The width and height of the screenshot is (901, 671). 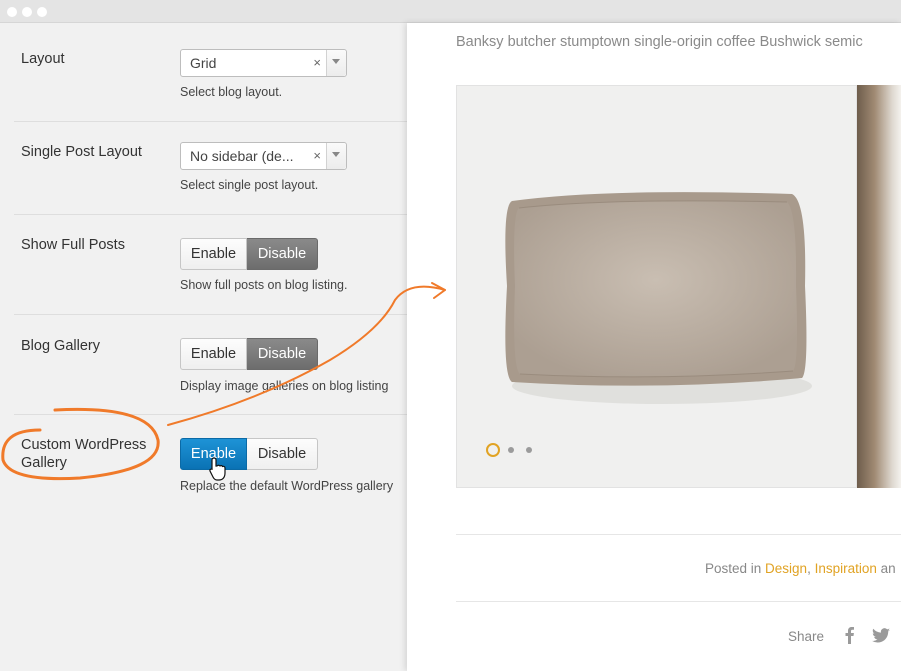 I want to click on annotation-arrow, so click(x=306, y=355).